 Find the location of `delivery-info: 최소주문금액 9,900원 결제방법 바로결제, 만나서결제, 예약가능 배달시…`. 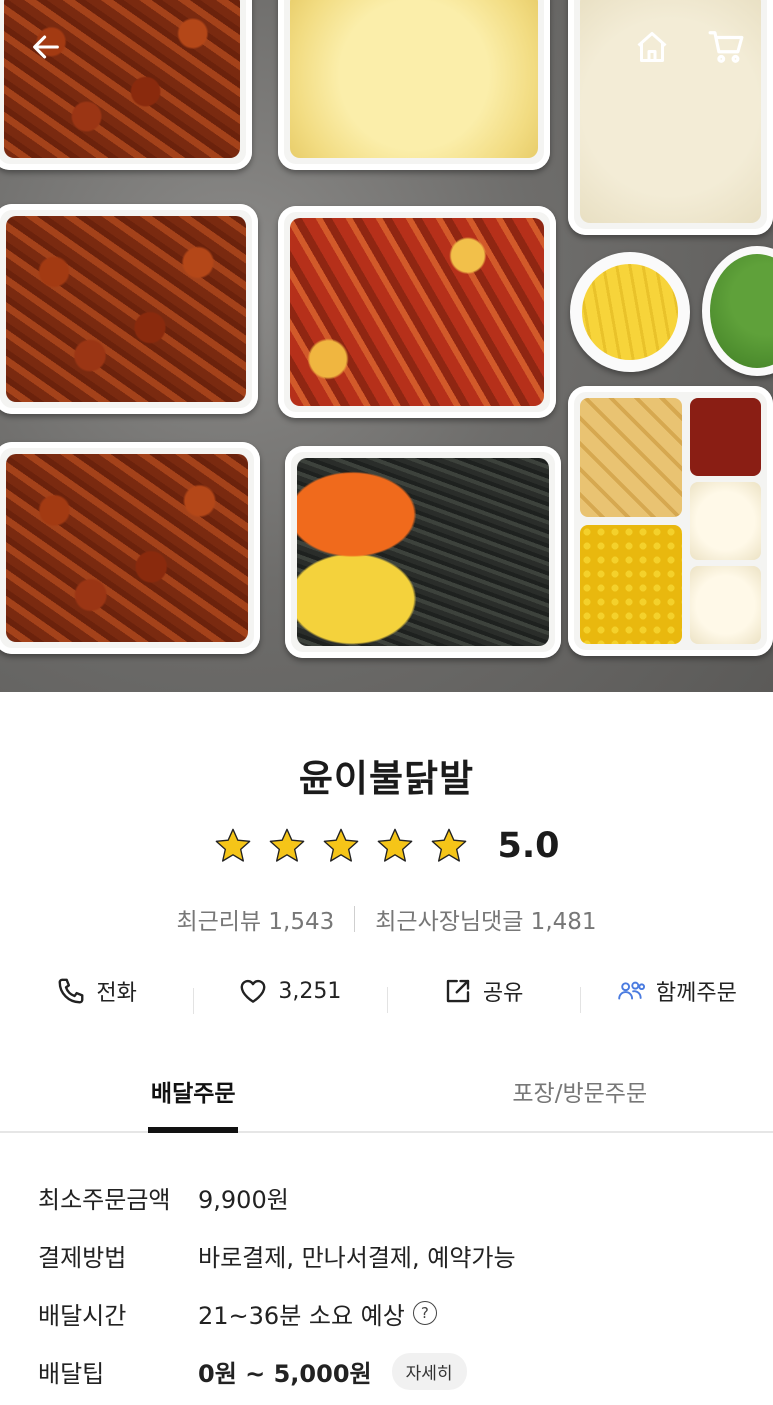

delivery-info: 최소주문금액 9,900원 결제방법 바로결제, 만나서결제, 예약가능 배달시… is located at coordinates (277, 1284).